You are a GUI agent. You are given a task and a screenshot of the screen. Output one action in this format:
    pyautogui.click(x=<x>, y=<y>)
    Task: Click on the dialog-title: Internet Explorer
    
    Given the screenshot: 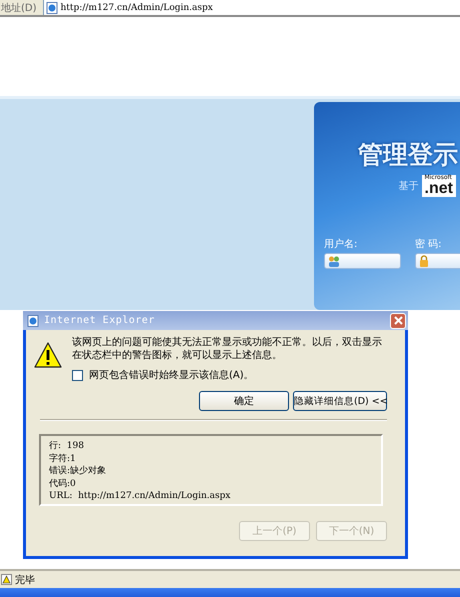 What is the action you would take?
    pyautogui.click(x=100, y=320)
    